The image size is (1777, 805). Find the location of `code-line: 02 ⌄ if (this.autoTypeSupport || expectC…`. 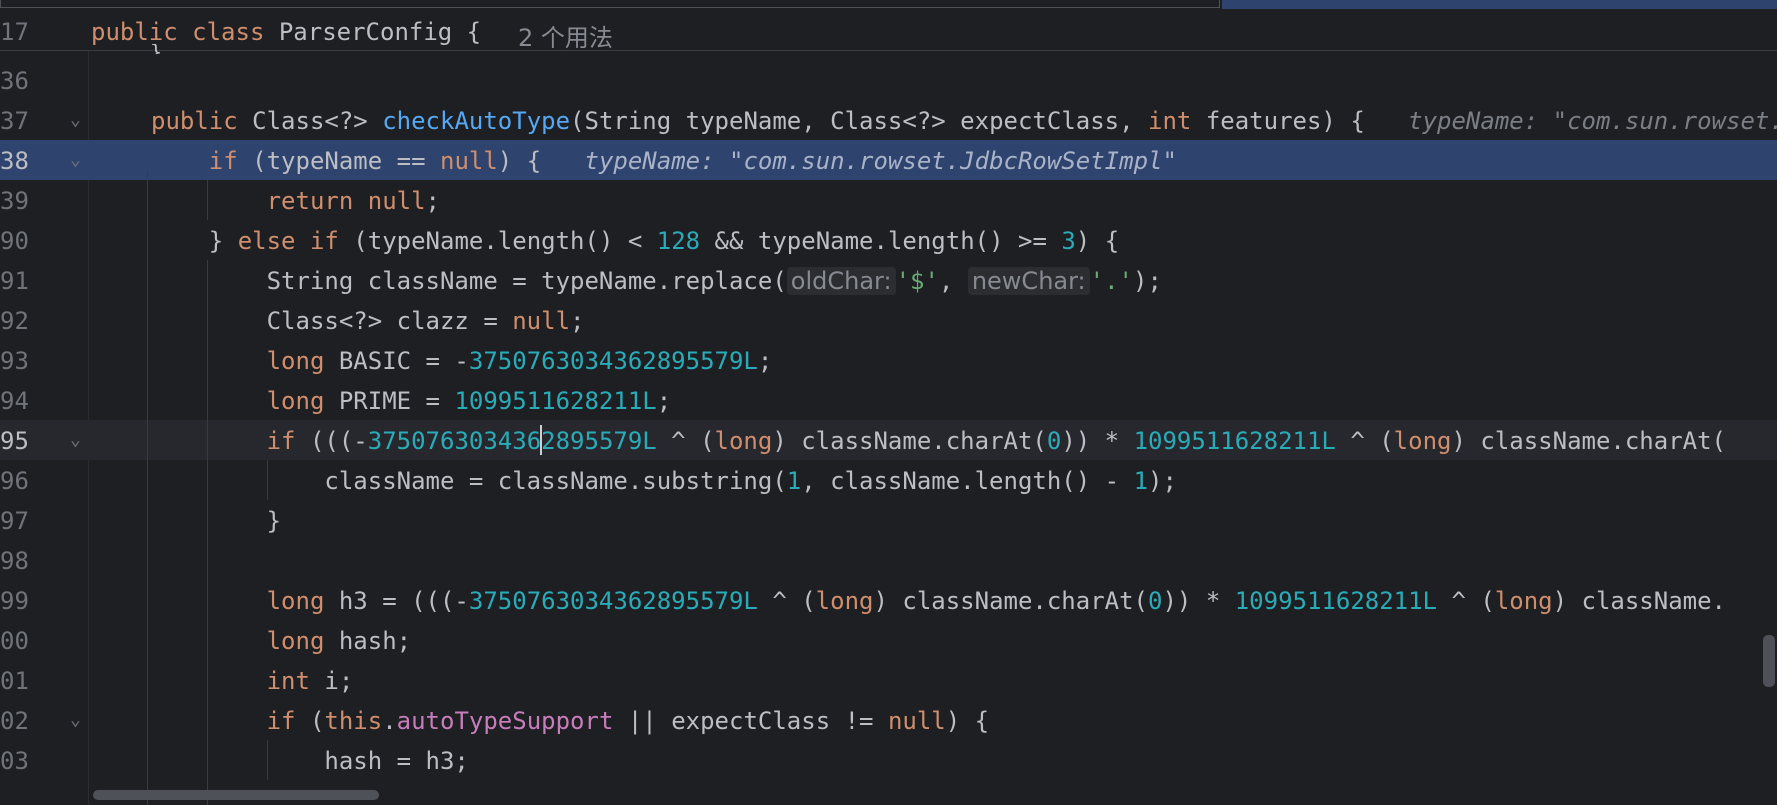

code-line: 02 ⌄ if (this.autoTypeSupport || expectC… is located at coordinates (888, 720).